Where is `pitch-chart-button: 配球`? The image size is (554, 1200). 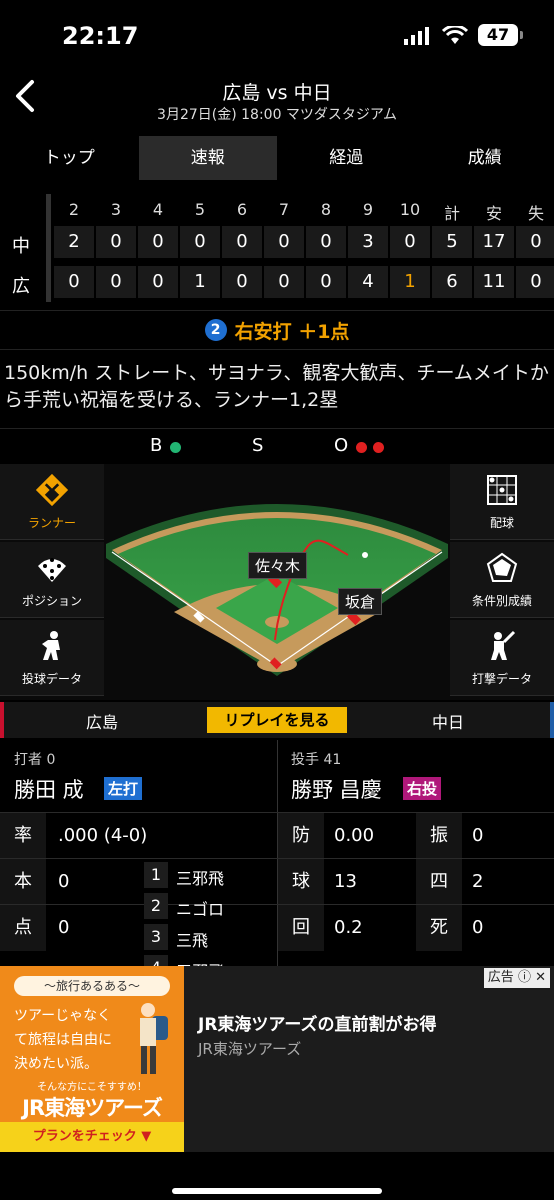 pitch-chart-button: 配球 is located at coordinates (502, 502).